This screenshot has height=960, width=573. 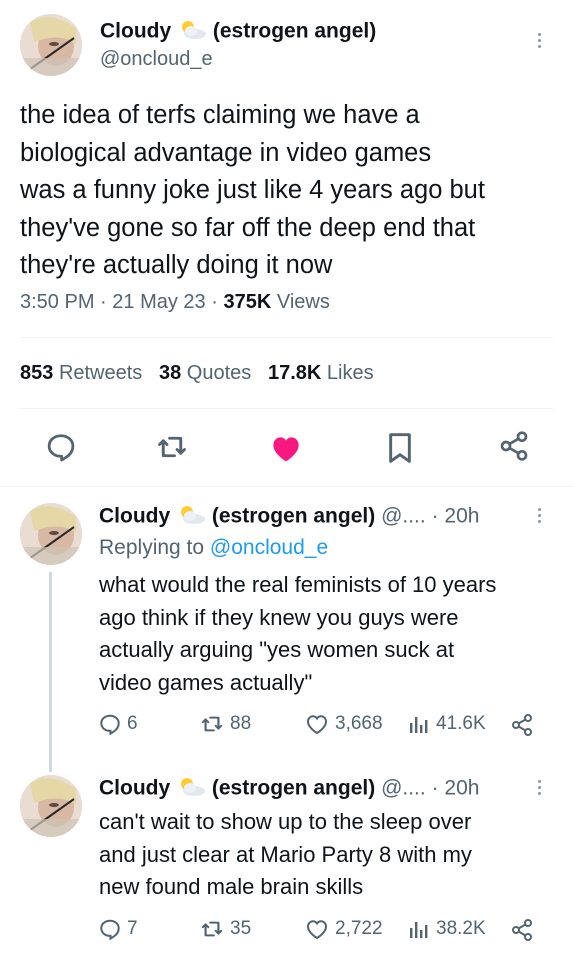 What do you see at coordinates (241, 723) in the screenshot?
I see `retweet-count: 88` at bounding box center [241, 723].